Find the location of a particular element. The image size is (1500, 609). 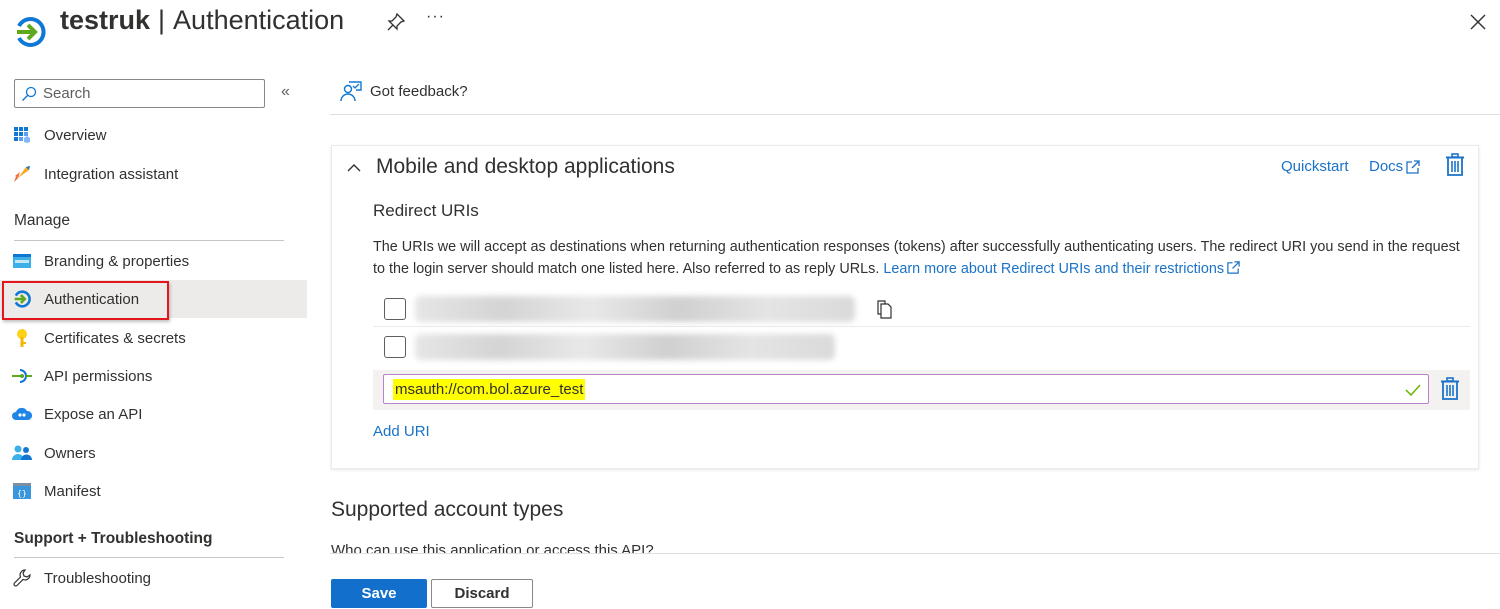

overview-icon is located at coordinates (22, 135).